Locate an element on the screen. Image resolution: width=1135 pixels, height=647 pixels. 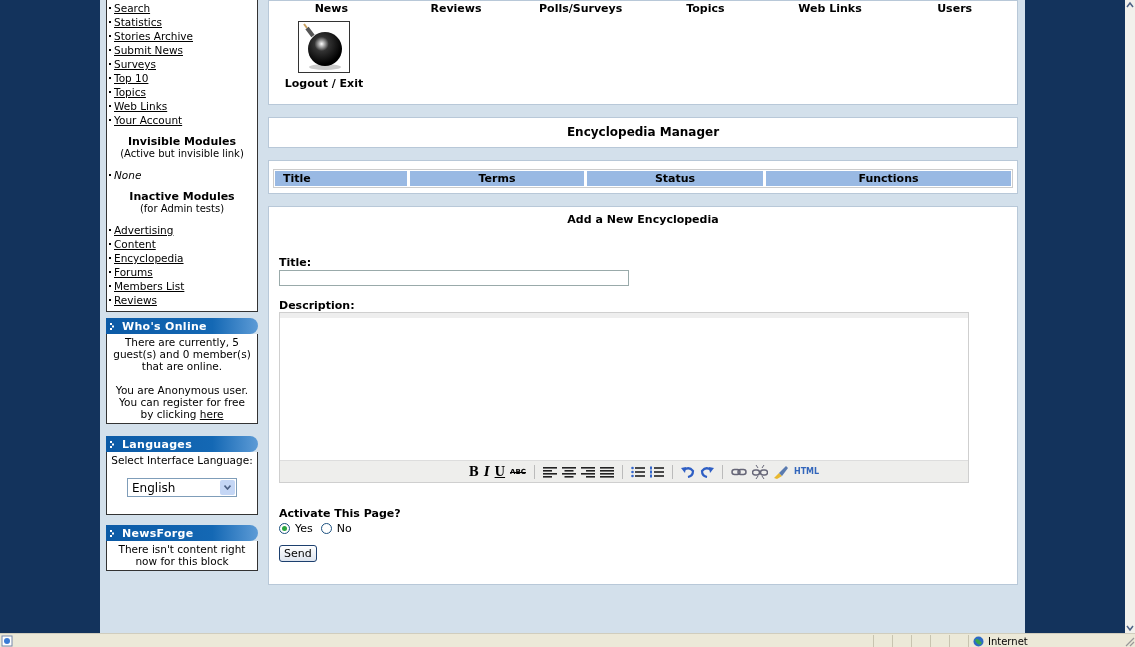
bomb-icon is located at coordinates (324, 47).